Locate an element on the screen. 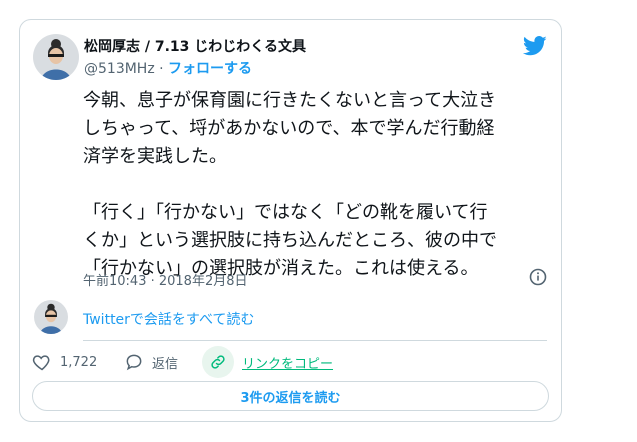  read-replies-button: 3件の返信を読む is located at coordinates (290, 396).